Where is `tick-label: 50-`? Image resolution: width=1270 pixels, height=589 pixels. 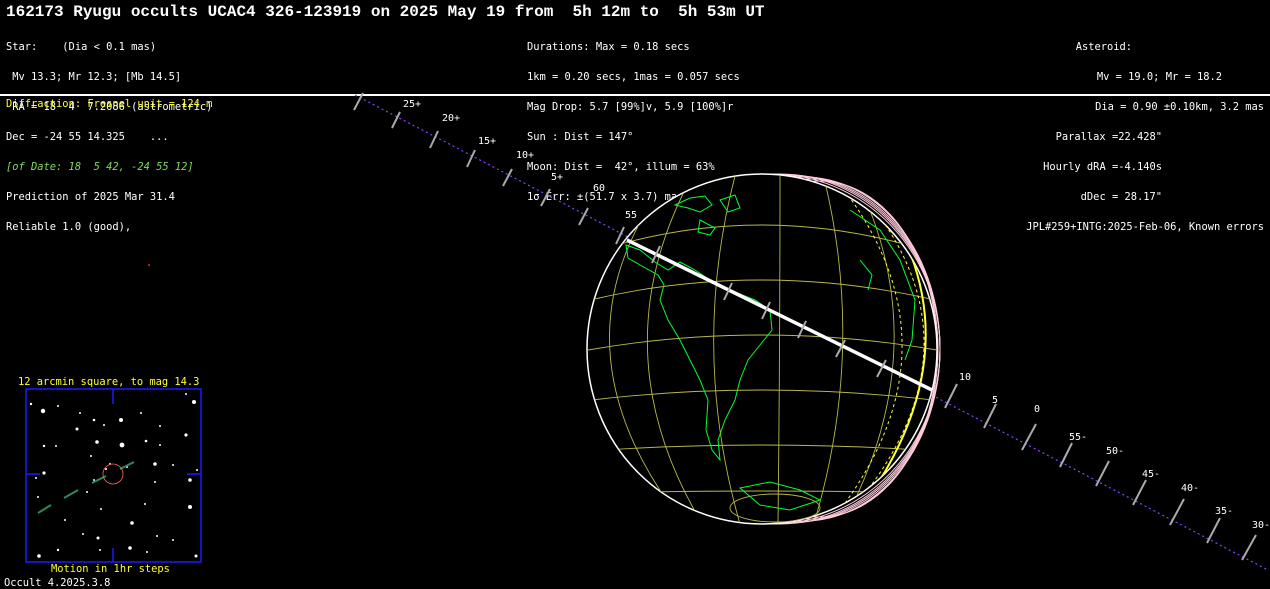 tick-label: 50- is located at coordinates (1115, 451).